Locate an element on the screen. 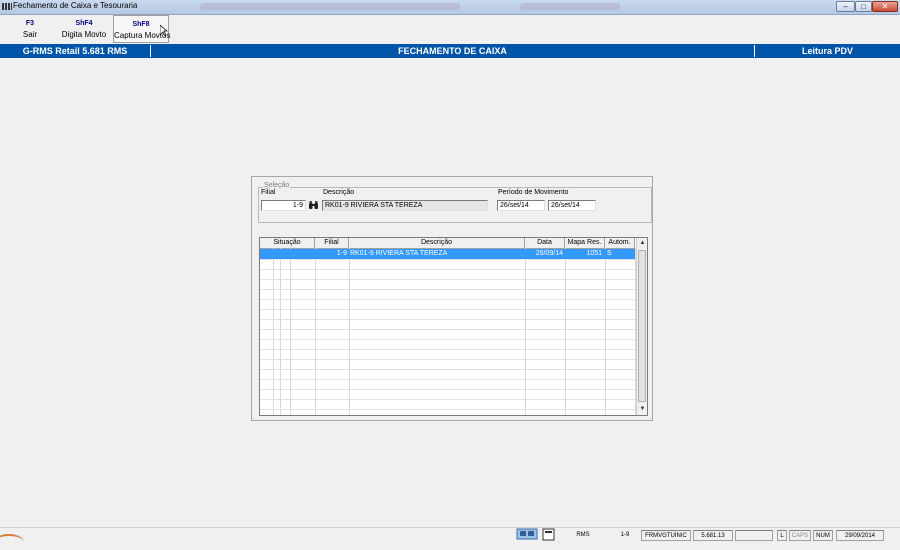  cell-autom: S is located at coordinates (609, 253).